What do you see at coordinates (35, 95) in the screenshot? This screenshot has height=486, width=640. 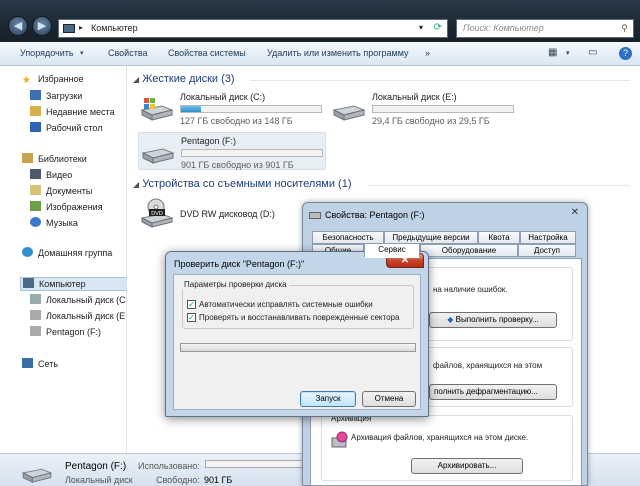 I see `downloads-icon` at bounding box center [35, 95].